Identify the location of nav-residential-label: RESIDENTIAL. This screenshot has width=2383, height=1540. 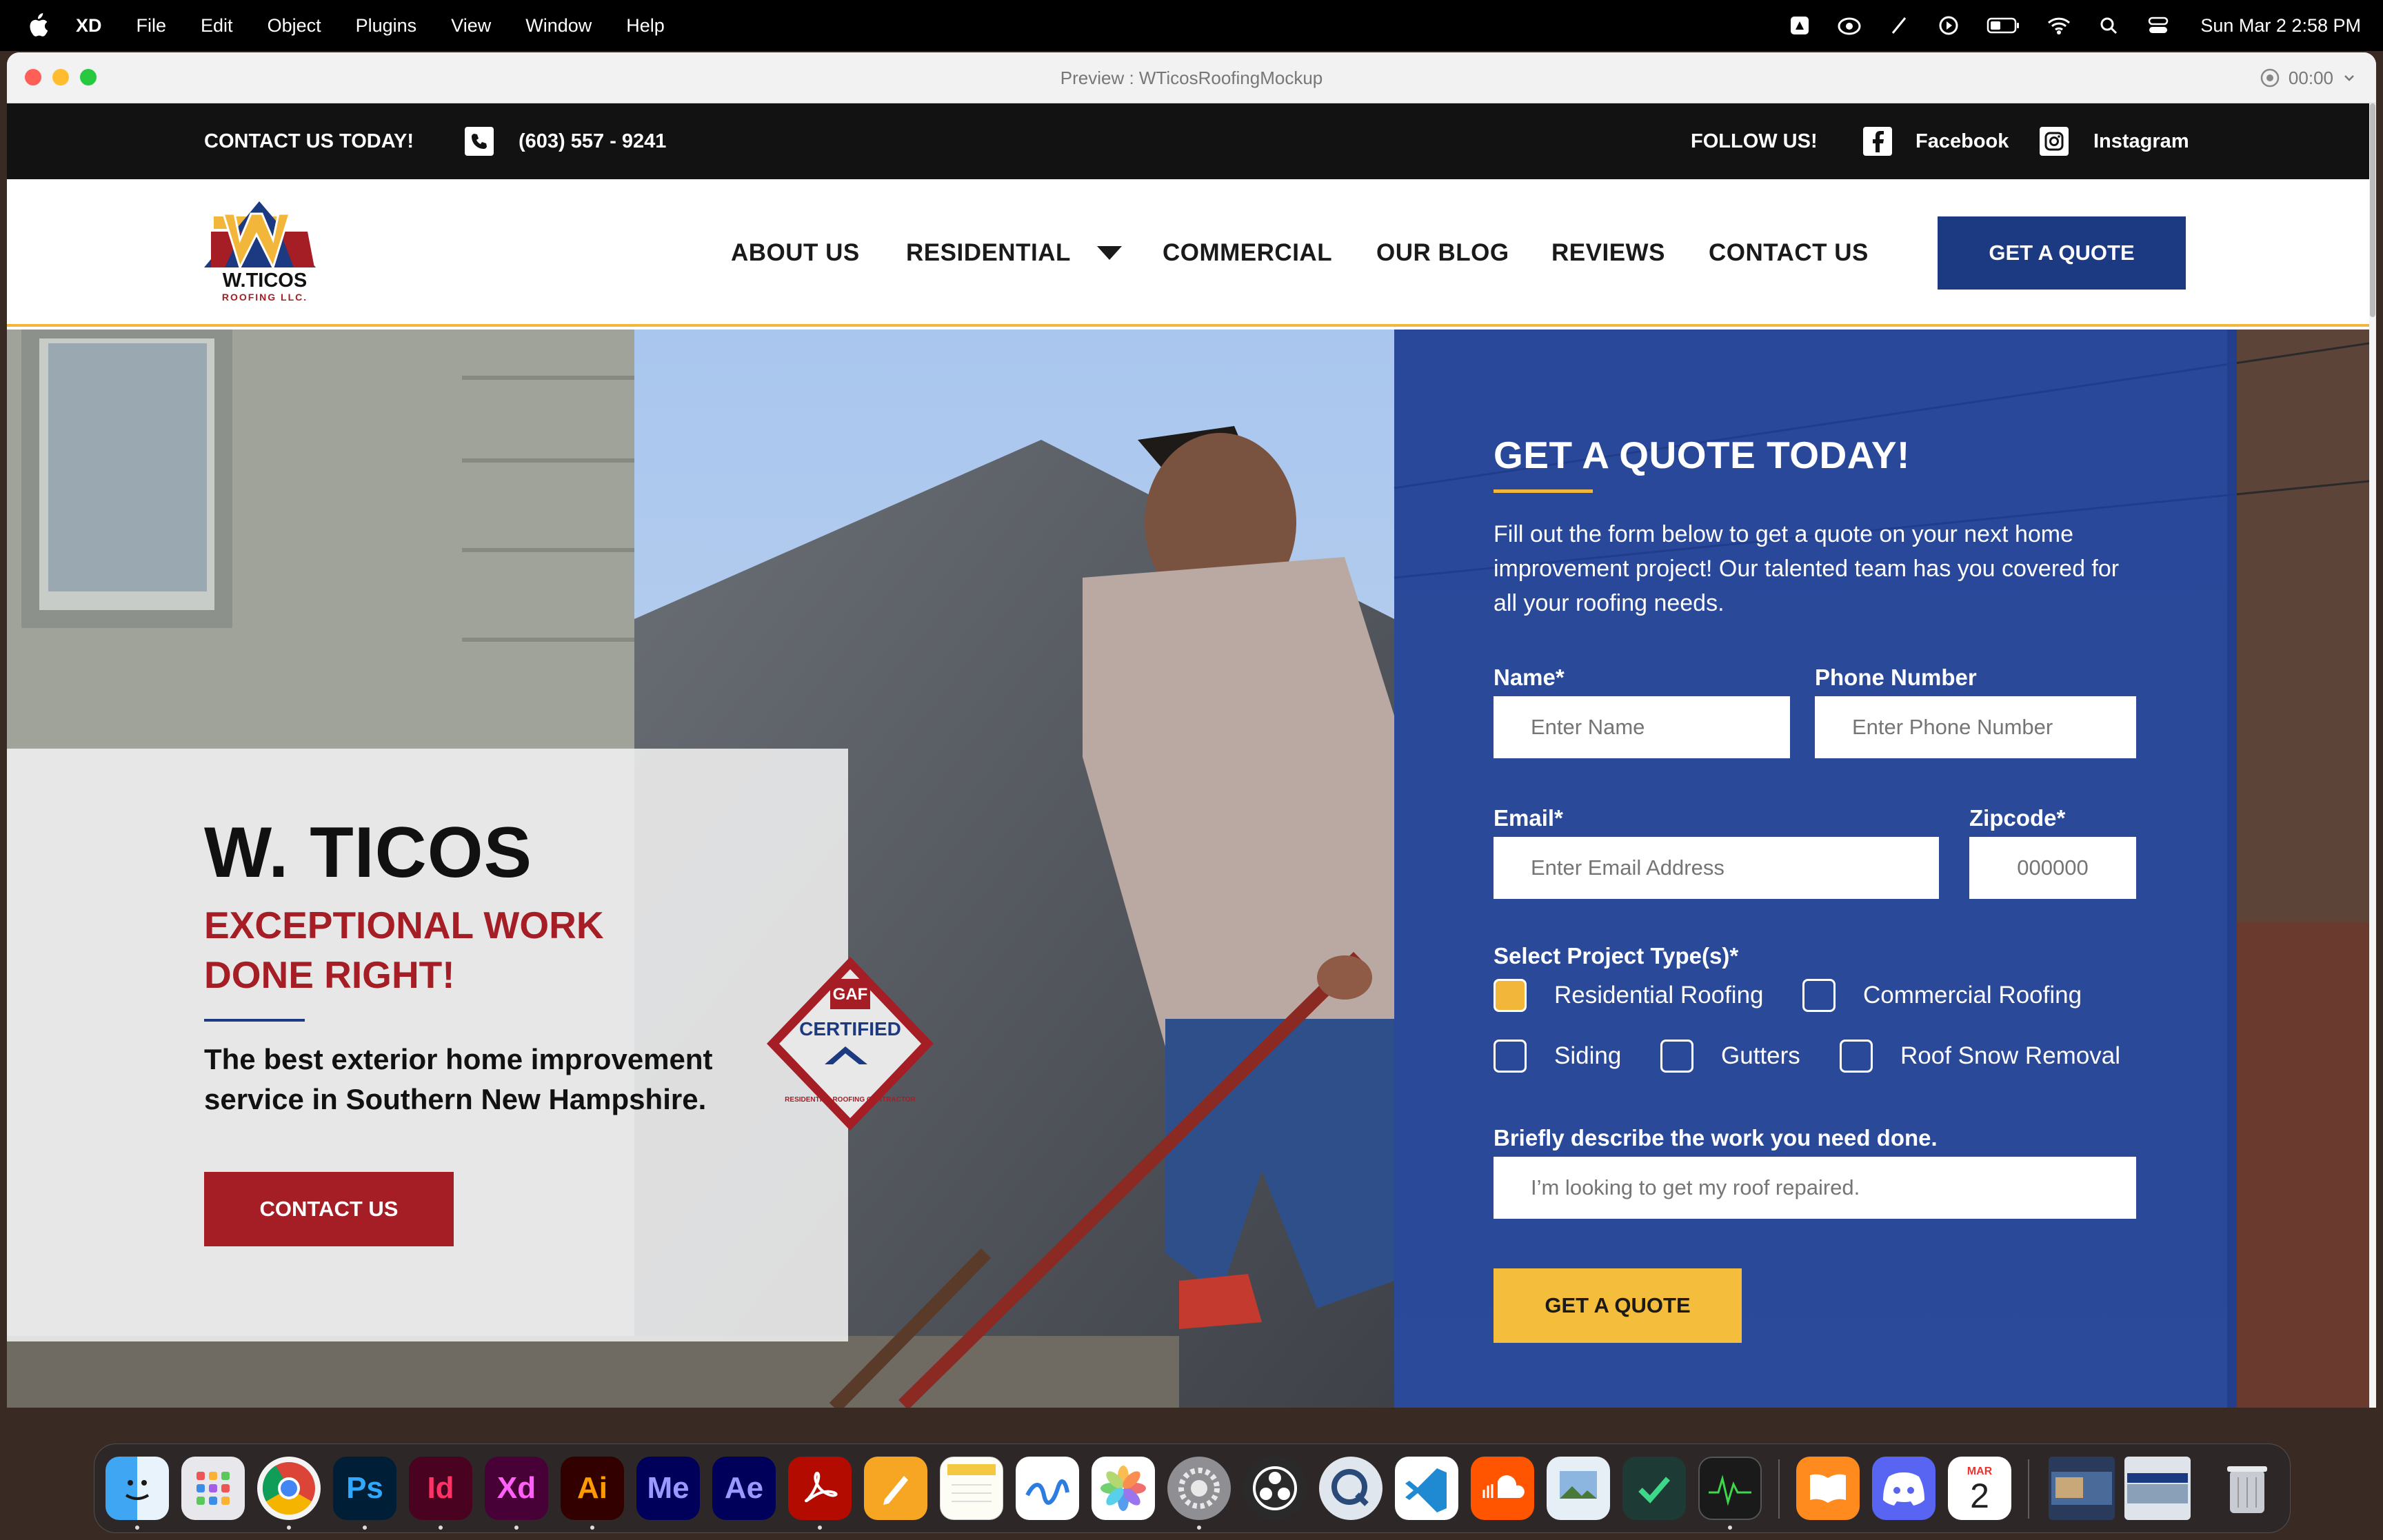
(988, 253).